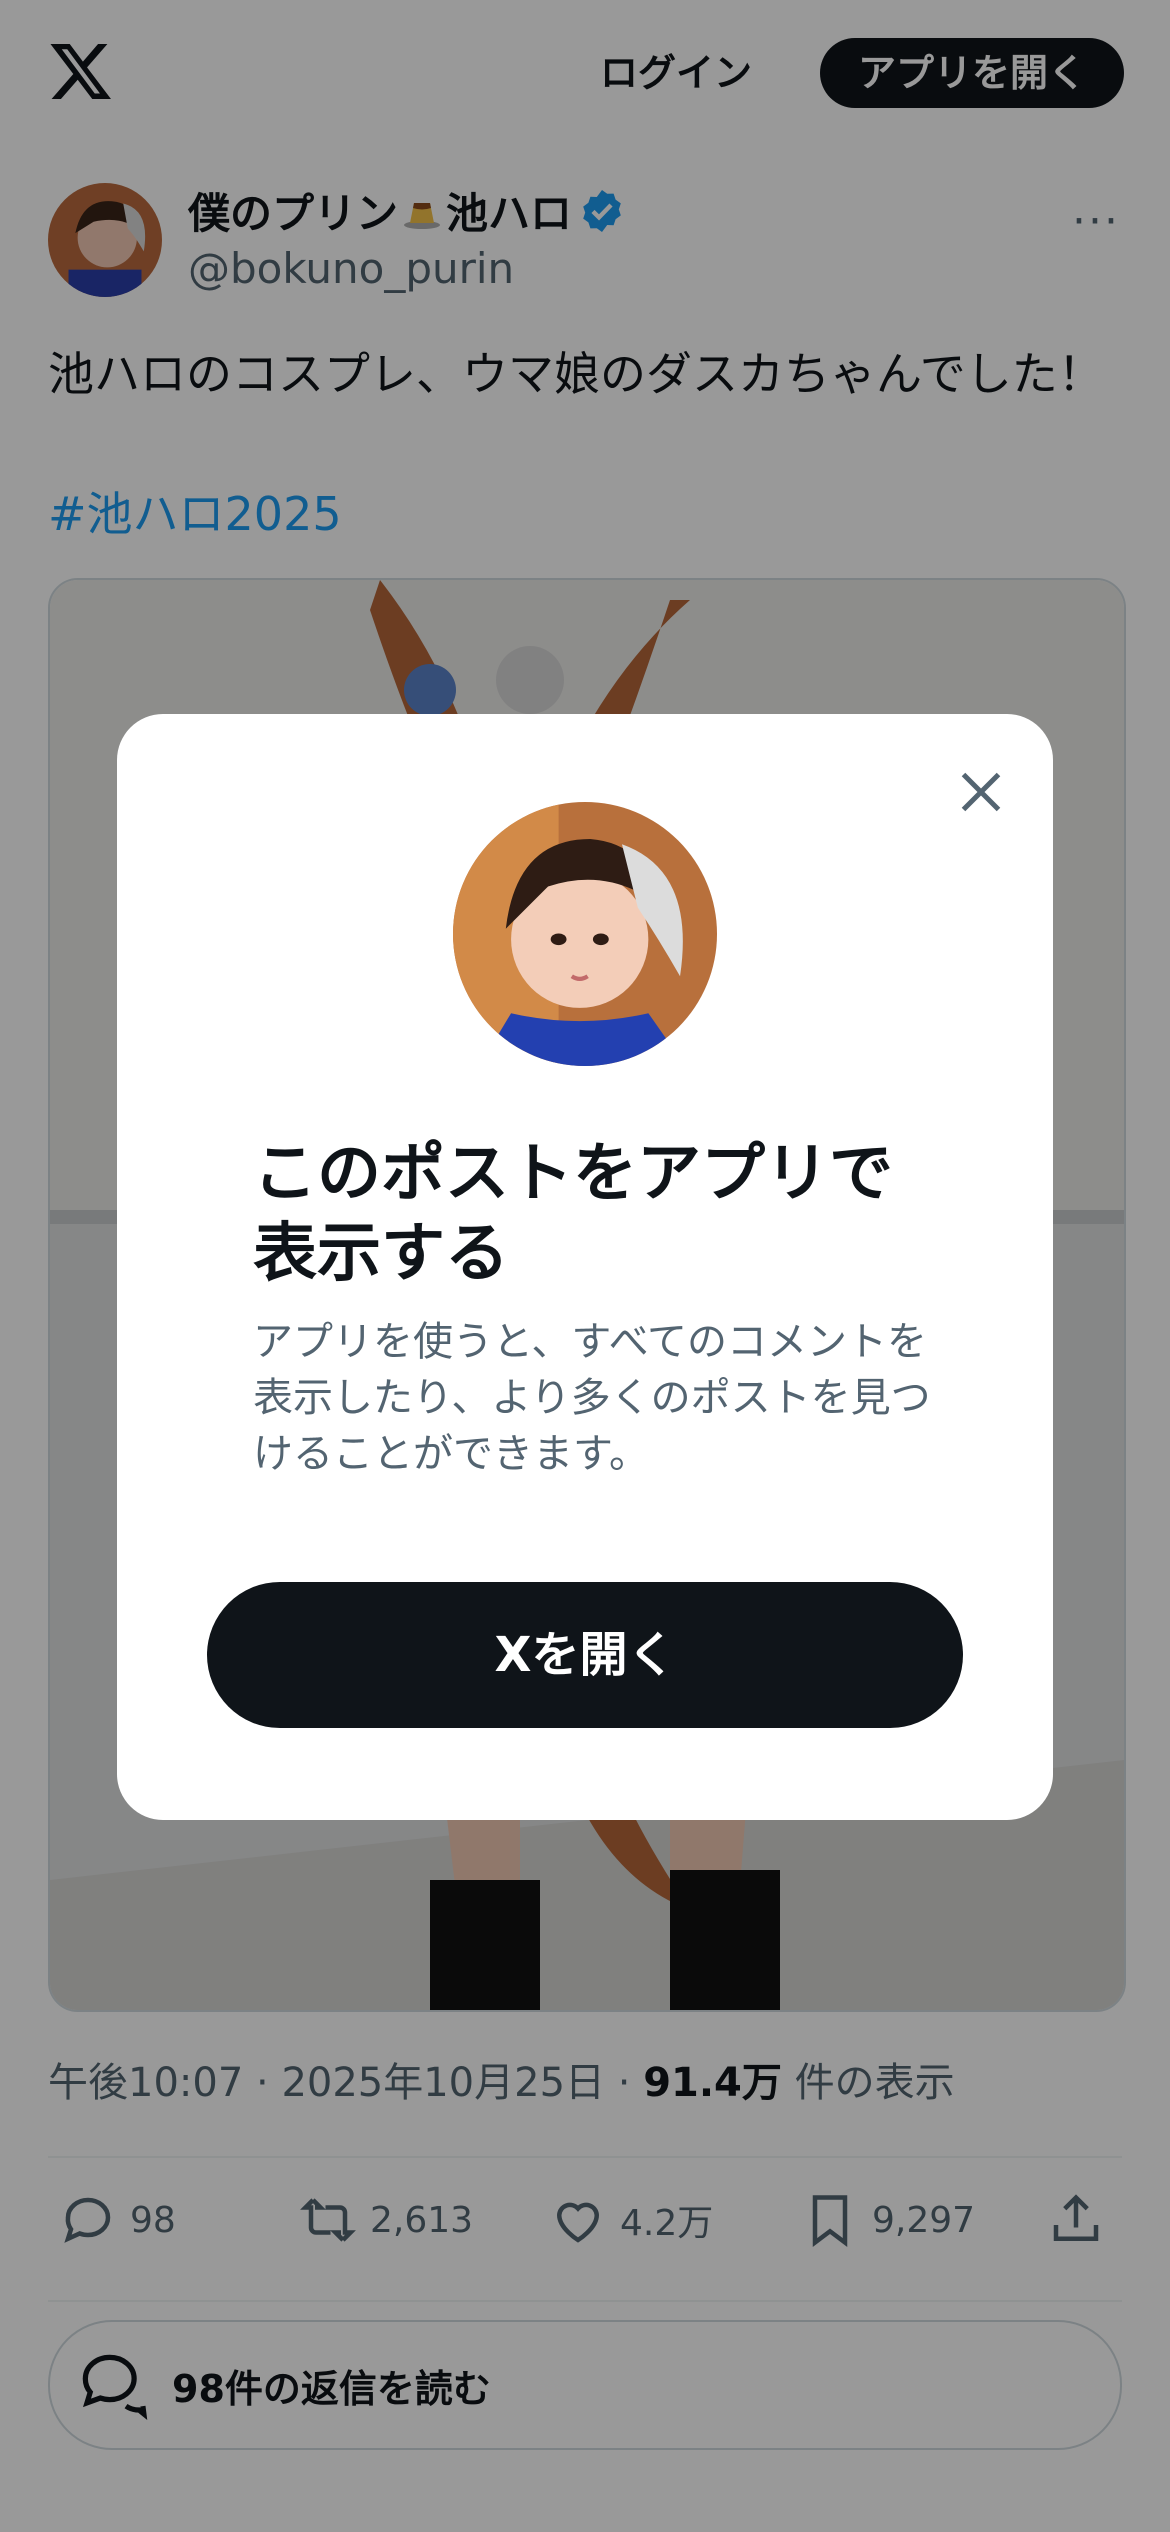 Image resolution: width=1170 pixels, height=2532 pixels. Describe the element at coordinates (981, 792) in the screenshot. I see `close-icon` at that location.